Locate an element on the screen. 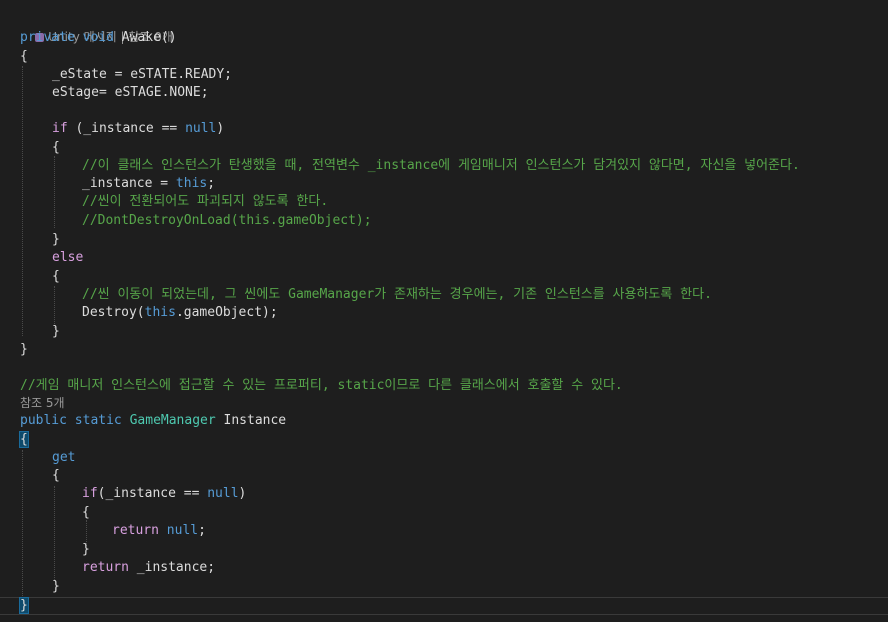  code-line: _instance = this; is located at coordinates (148, 184).